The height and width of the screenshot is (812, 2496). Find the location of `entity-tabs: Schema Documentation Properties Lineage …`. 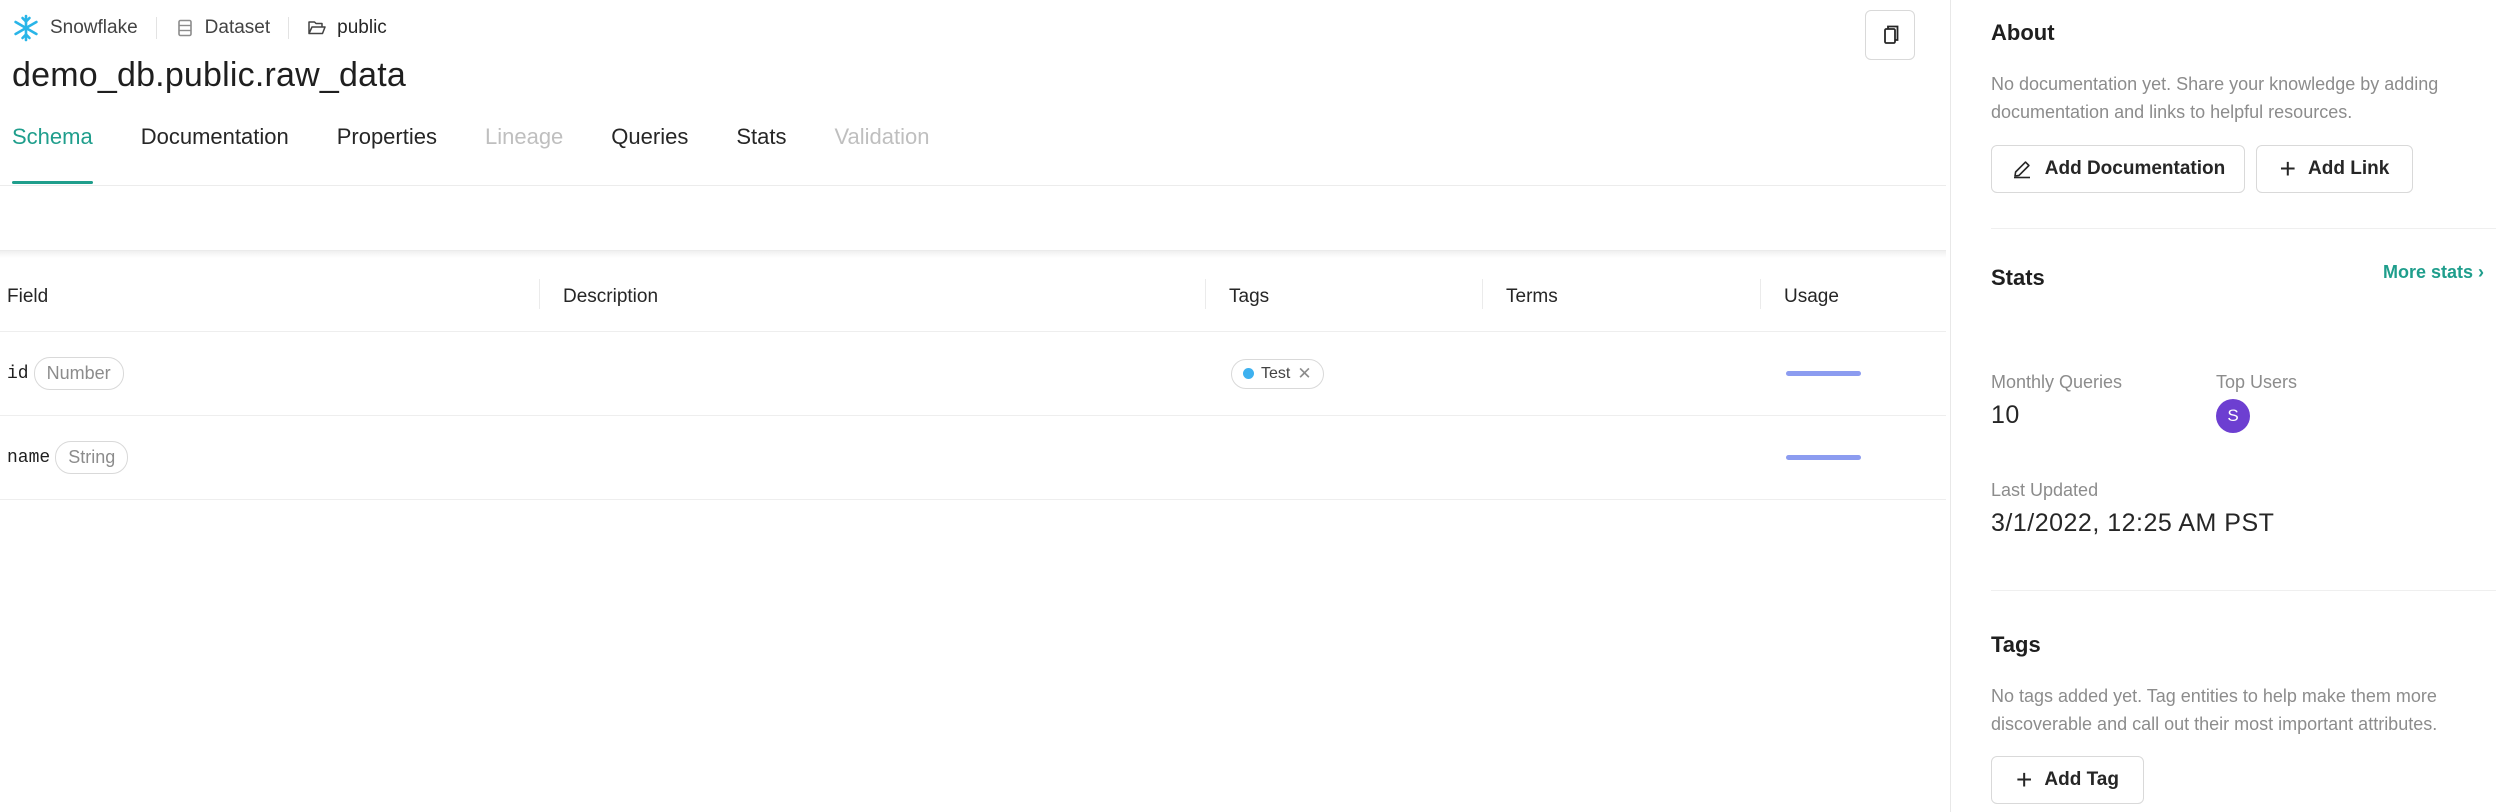

entity-tabs: Schema Documentation Properties Lineage … is located at coordinates (494, 154).